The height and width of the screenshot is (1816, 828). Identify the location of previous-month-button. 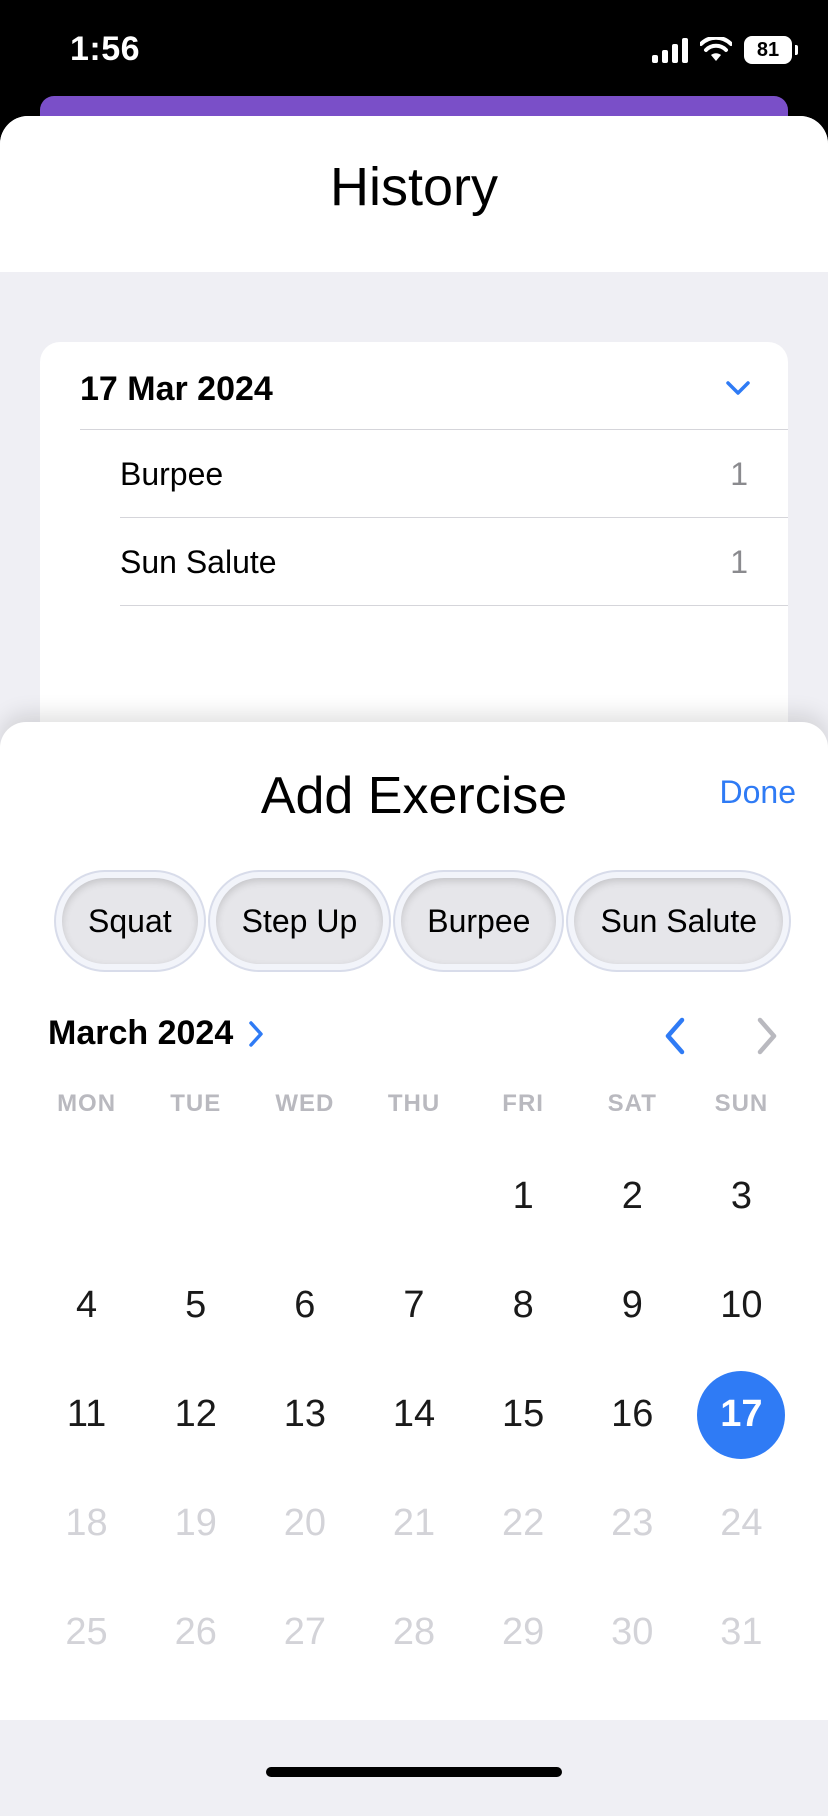
(675, 1036).